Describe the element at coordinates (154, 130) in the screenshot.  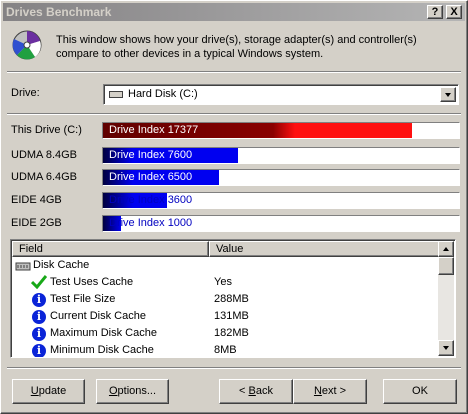
I see `benchmark-bar-label: Drive Index 17377` at that location.